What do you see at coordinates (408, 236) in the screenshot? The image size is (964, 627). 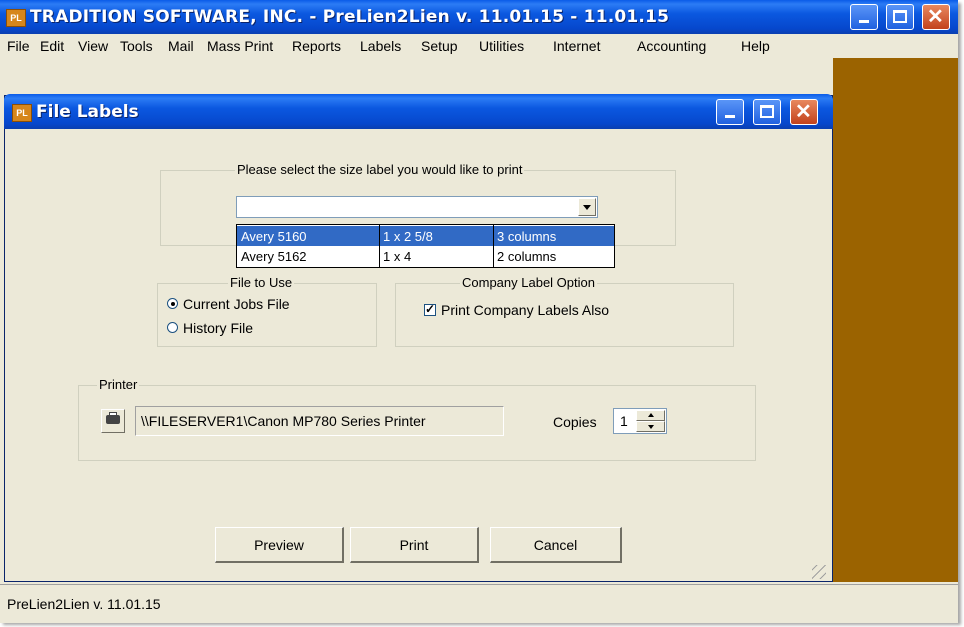 I see `option-size: 1 x 2 5/8` at bounding box center [408, 236].